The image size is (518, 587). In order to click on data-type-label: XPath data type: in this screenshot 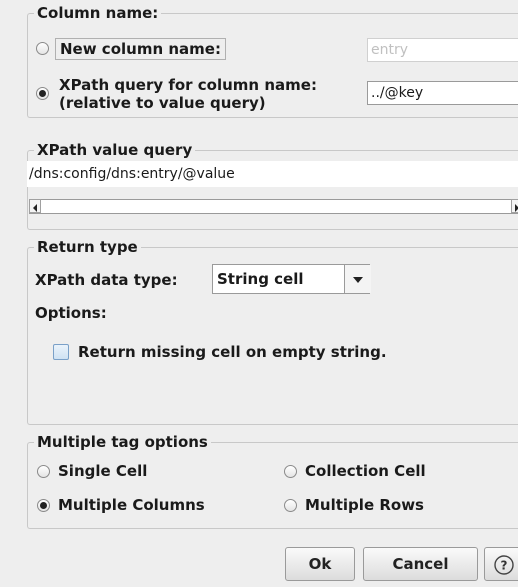, I will do `click(106, 280)`.